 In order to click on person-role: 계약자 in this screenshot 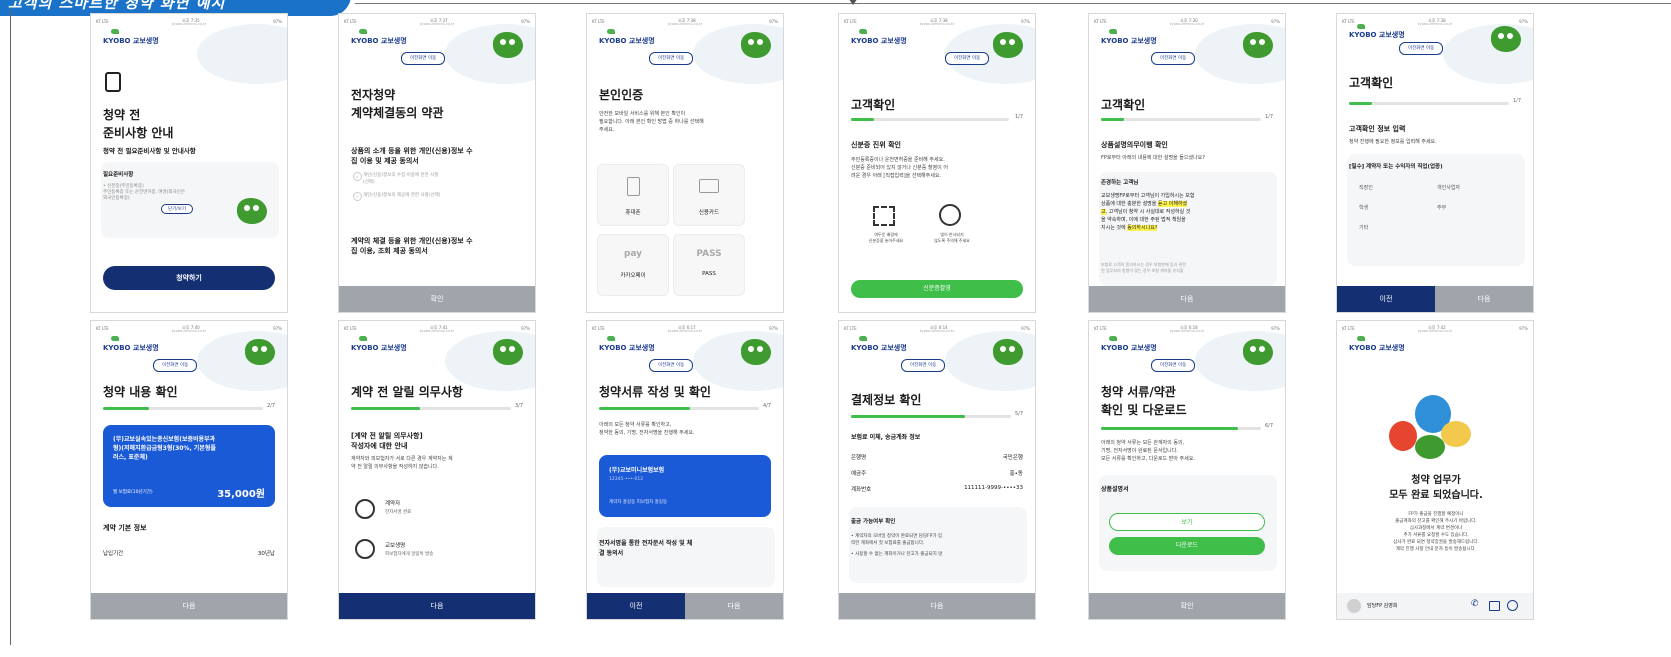, I will do `click(393, 504)`.